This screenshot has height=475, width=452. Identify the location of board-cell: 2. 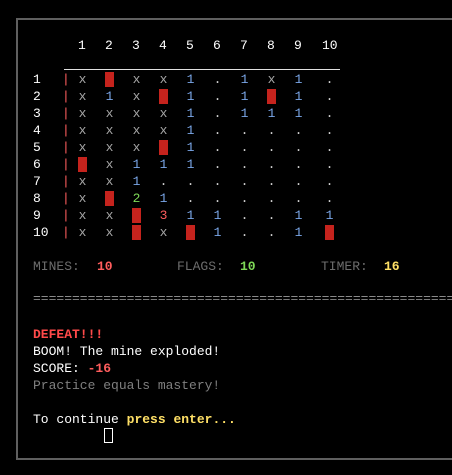
(136, 198).